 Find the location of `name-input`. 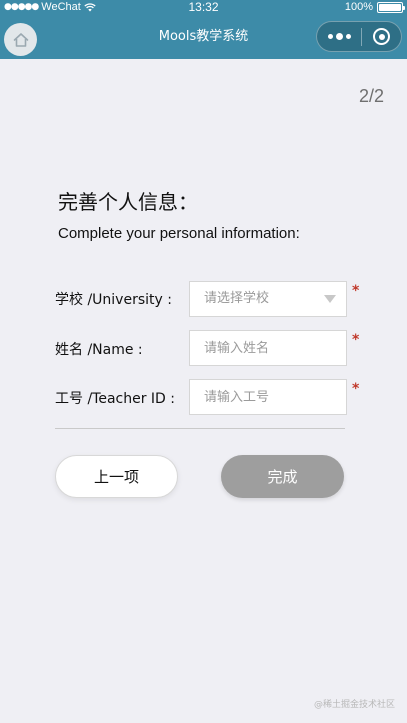

name-input is located at coordinates (268, 348).